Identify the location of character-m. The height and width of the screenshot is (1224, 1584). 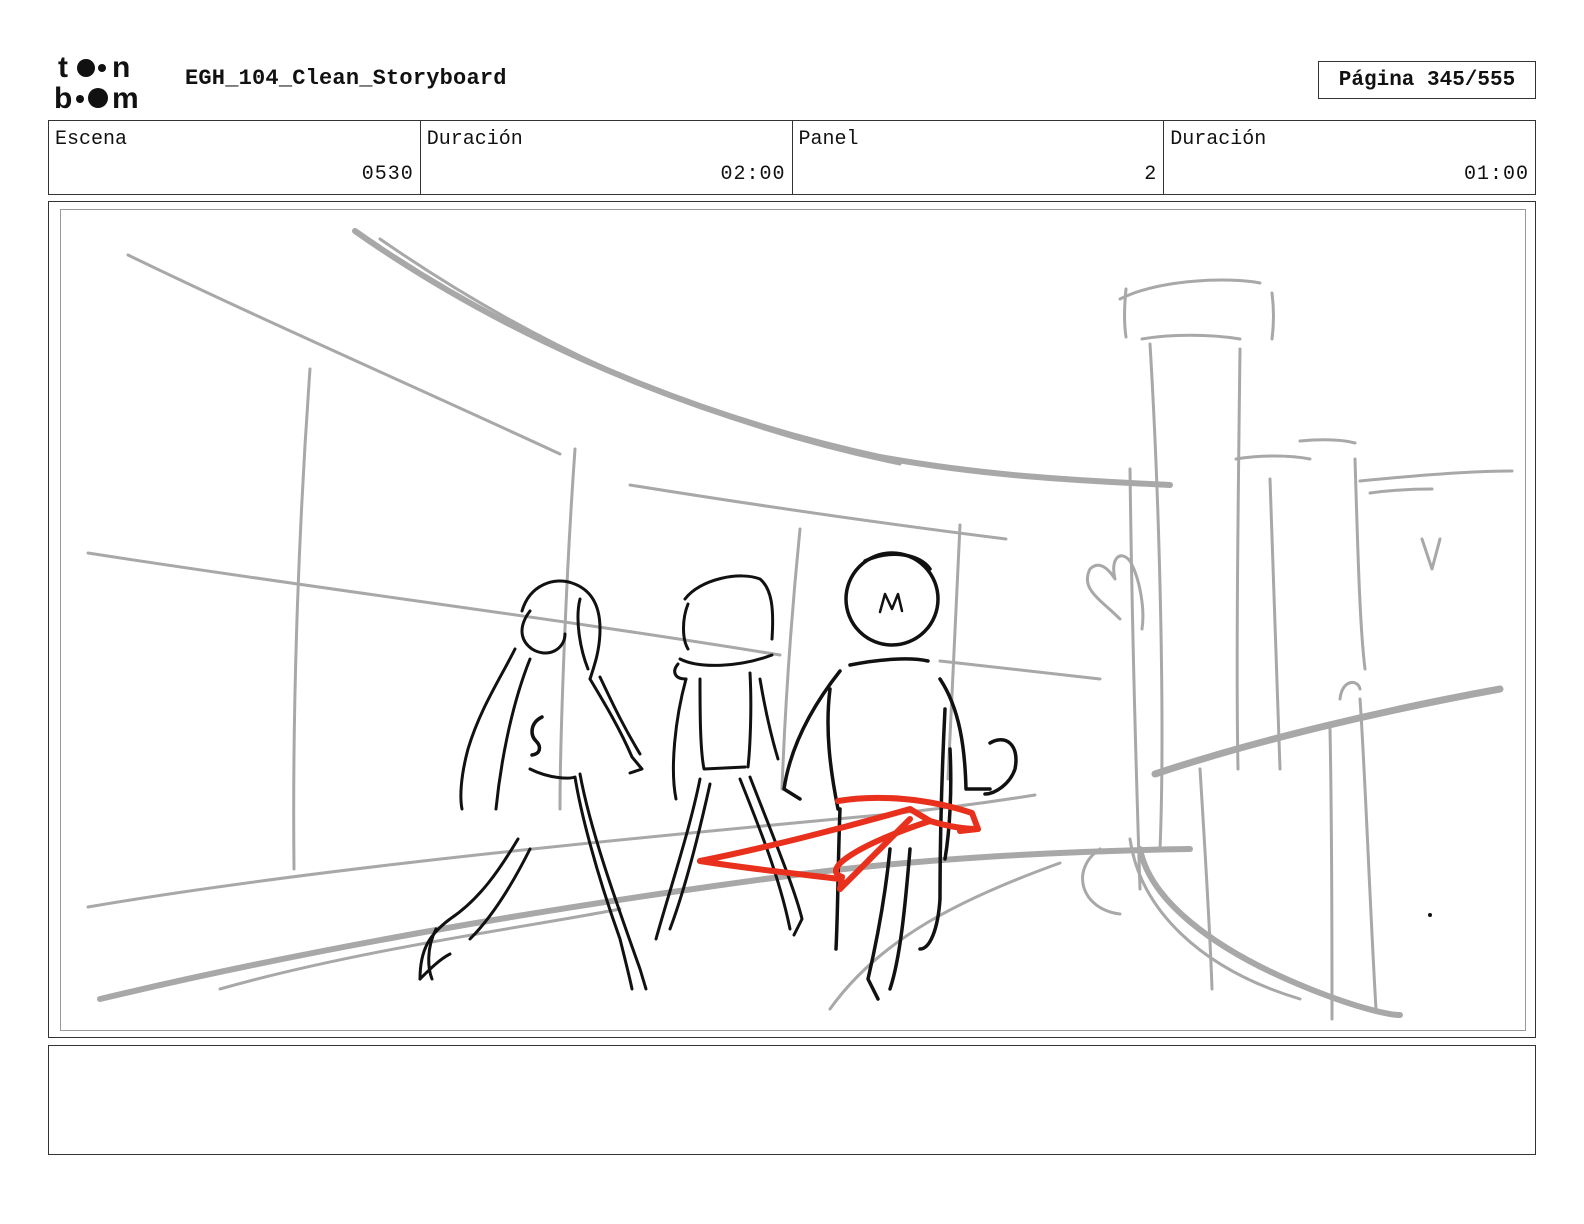
(900, 776).